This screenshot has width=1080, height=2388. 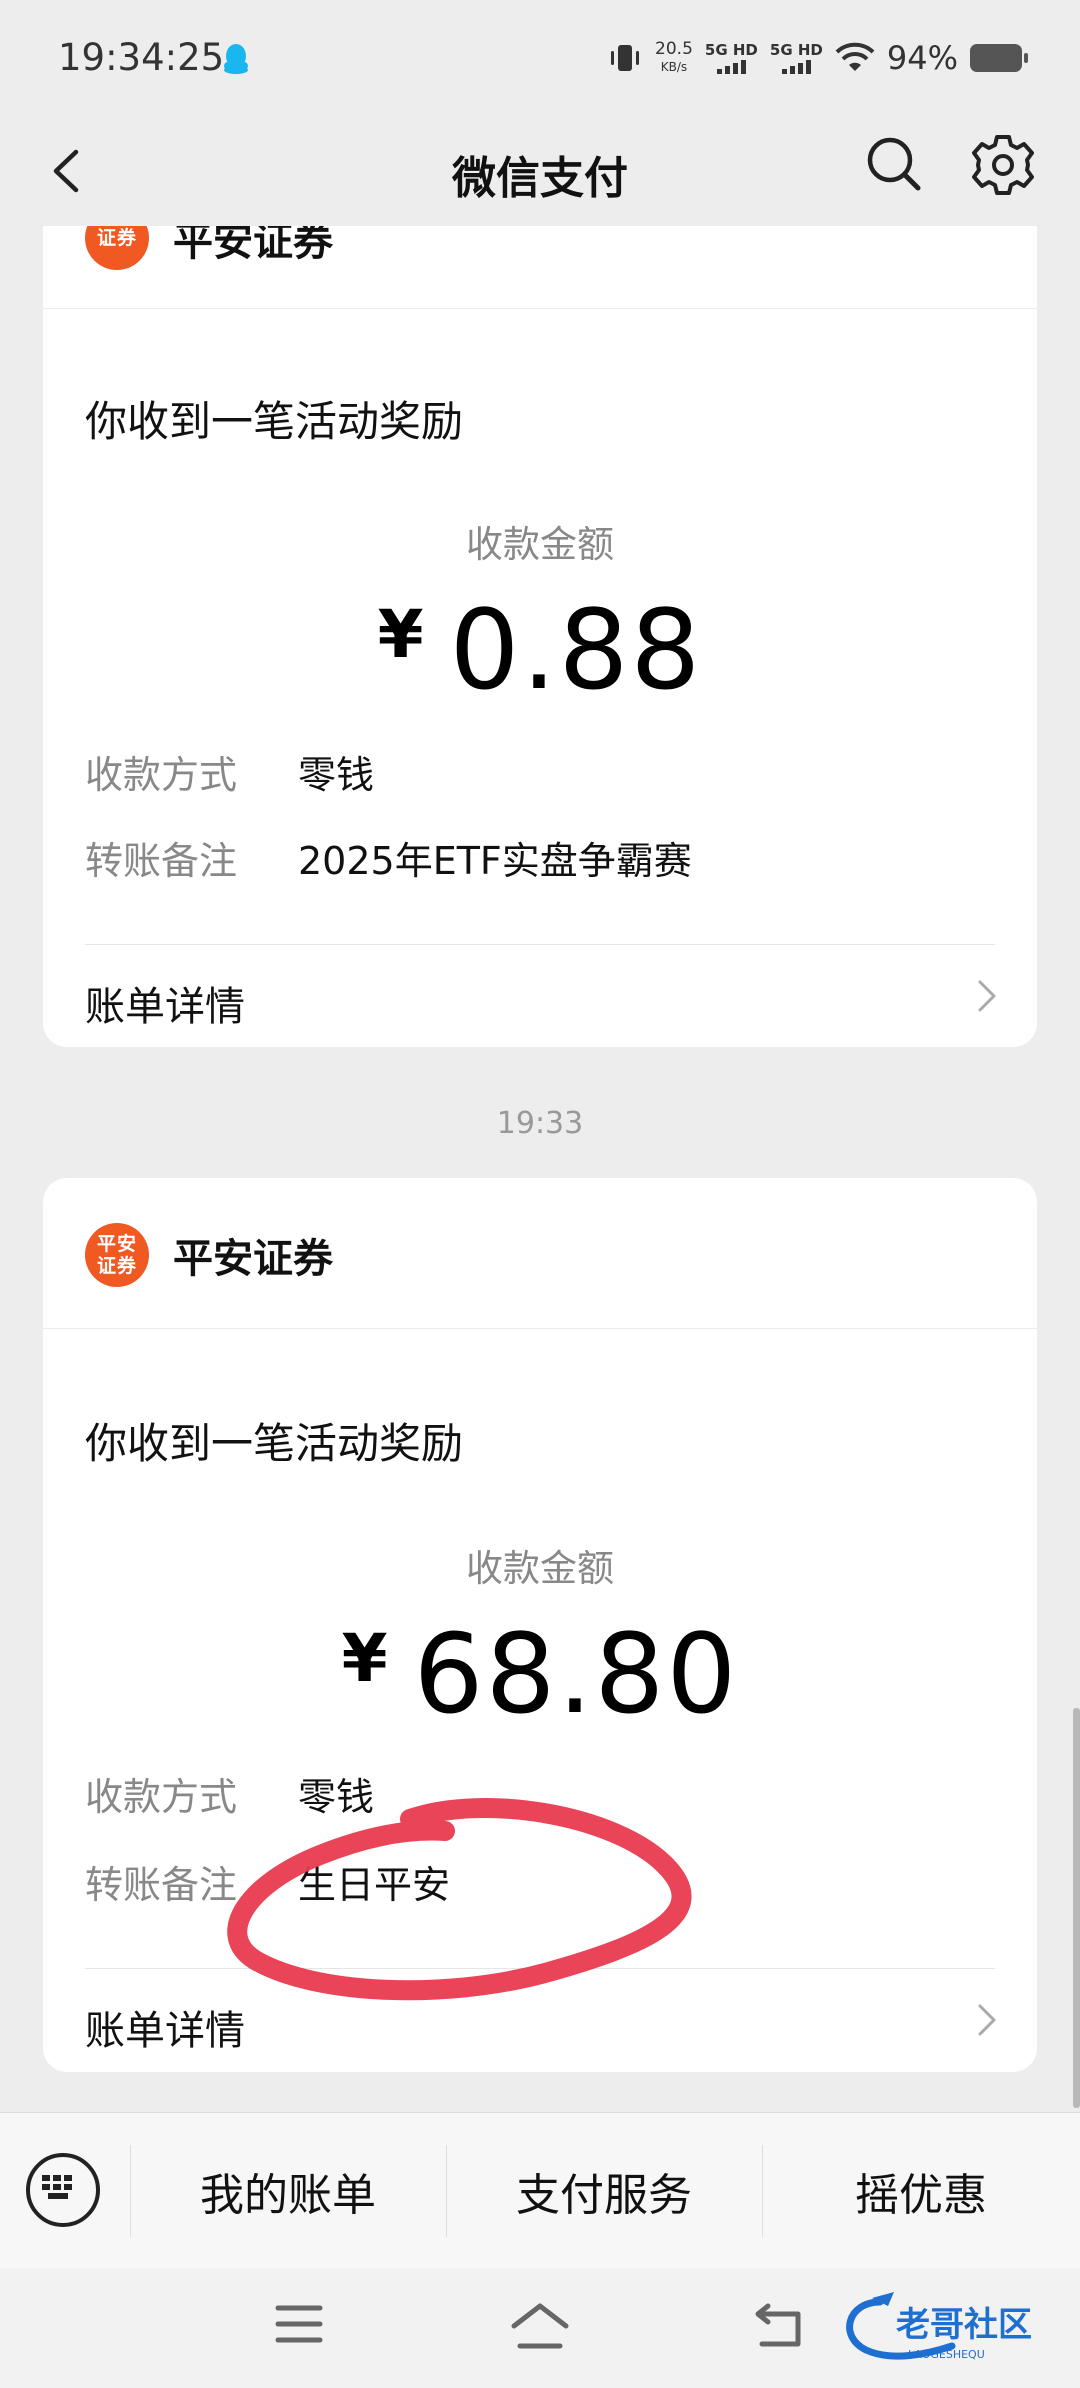 What do you see at coordinates (540, 267) in the screenshot?
I see `card-header: 证券 平安证券` at bounding box center [540, 267].